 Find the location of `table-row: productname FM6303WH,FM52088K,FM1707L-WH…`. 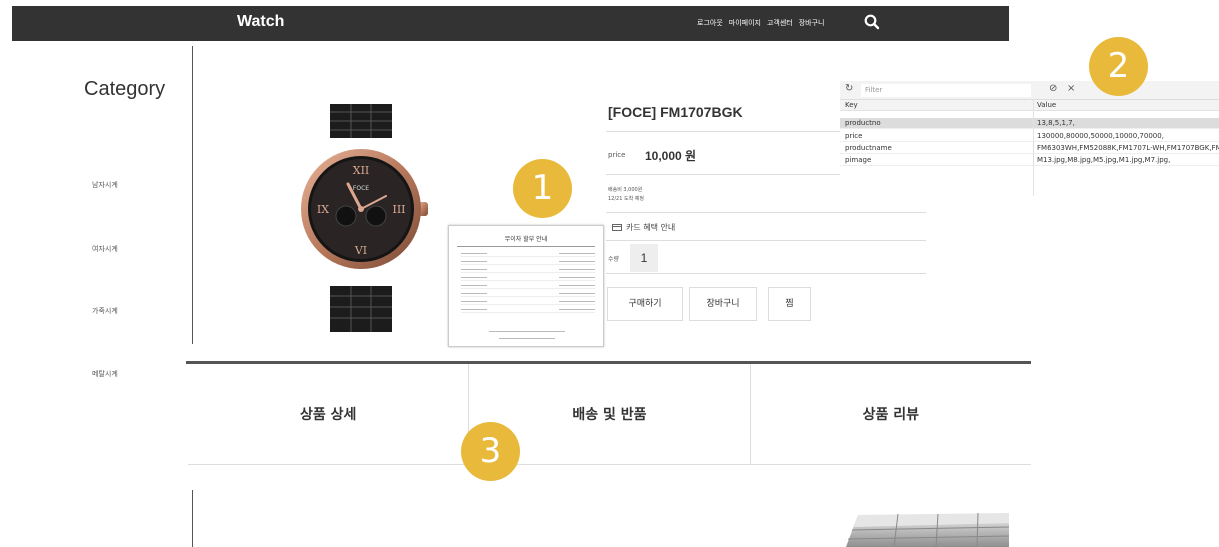

table-row: productname FM6303WH,FM52088K,FM1707L-WH… is located at coordinates (1029, 148).